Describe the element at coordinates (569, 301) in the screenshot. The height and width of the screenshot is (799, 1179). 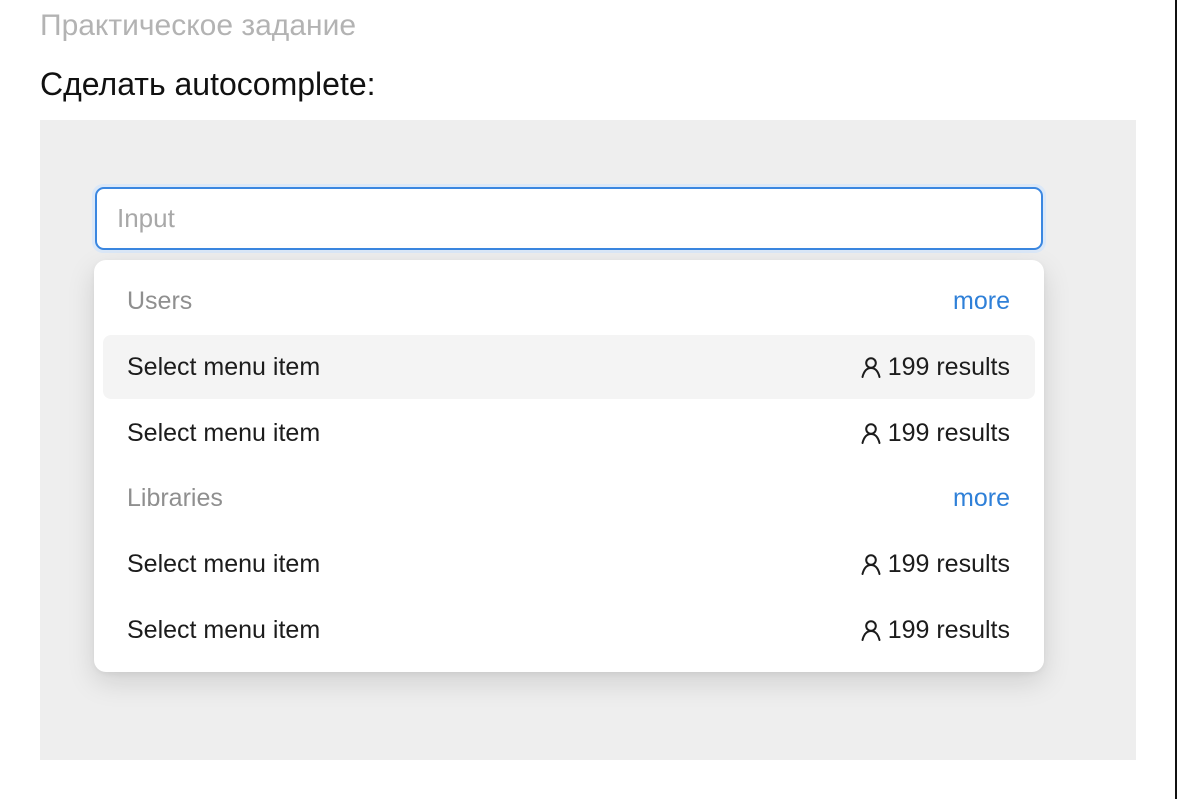
I see `group-header-users: Users more` at that location.